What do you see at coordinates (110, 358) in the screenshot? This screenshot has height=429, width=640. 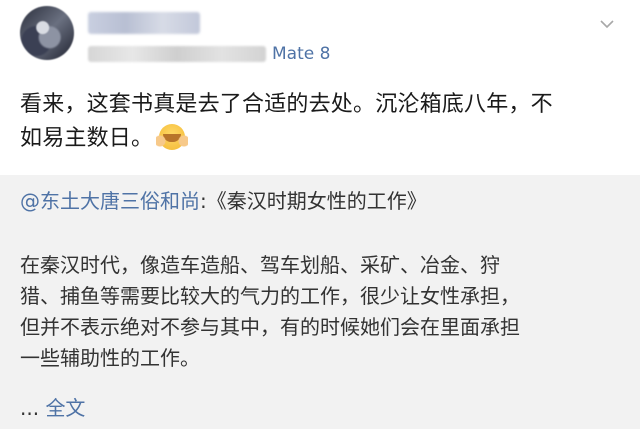 I see `body-line: 一些辅助性的工作。` at bounding box center [110, 358].